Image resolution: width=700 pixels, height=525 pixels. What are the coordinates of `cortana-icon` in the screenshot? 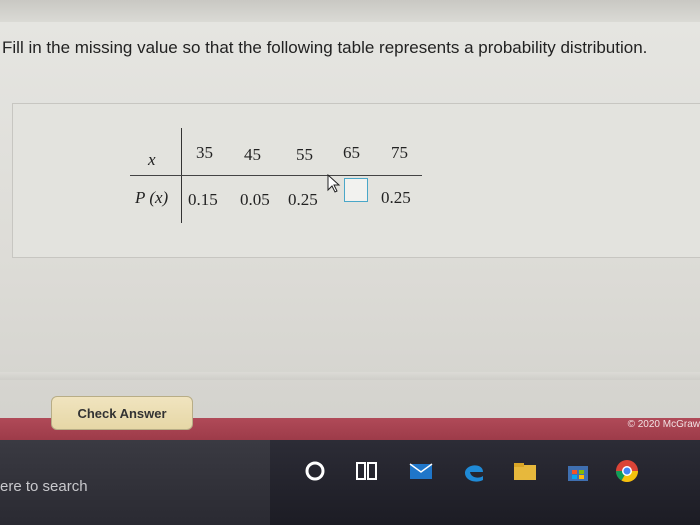 It's located at (315, 471).